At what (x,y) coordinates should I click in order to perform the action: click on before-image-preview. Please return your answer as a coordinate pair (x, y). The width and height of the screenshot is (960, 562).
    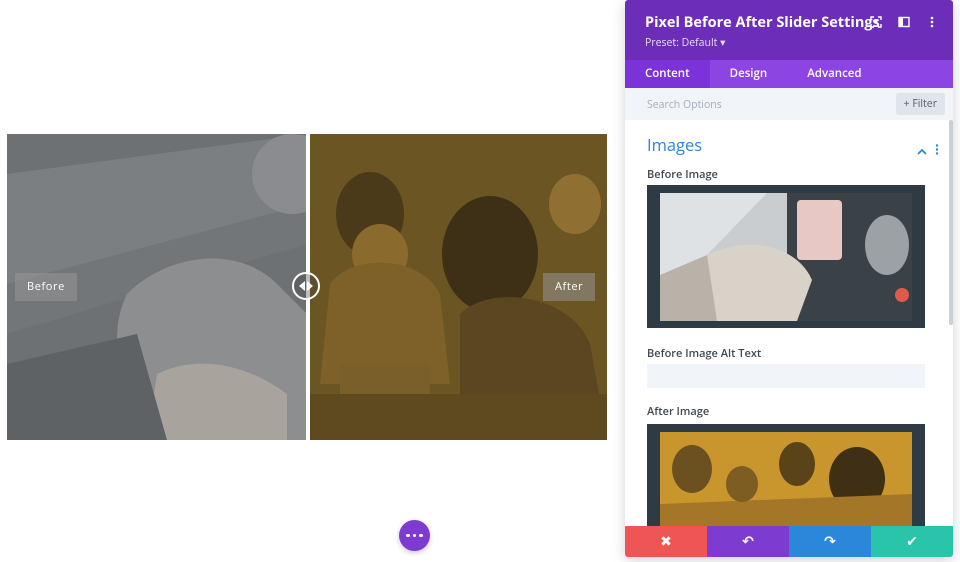
    Looking at the image, I should click on (786, 256).